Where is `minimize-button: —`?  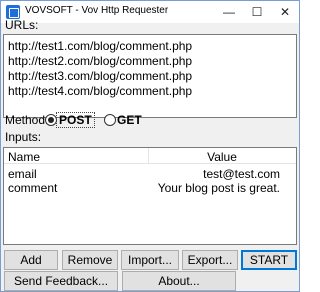
minimize-button: — is located at coordinates (229, 12).